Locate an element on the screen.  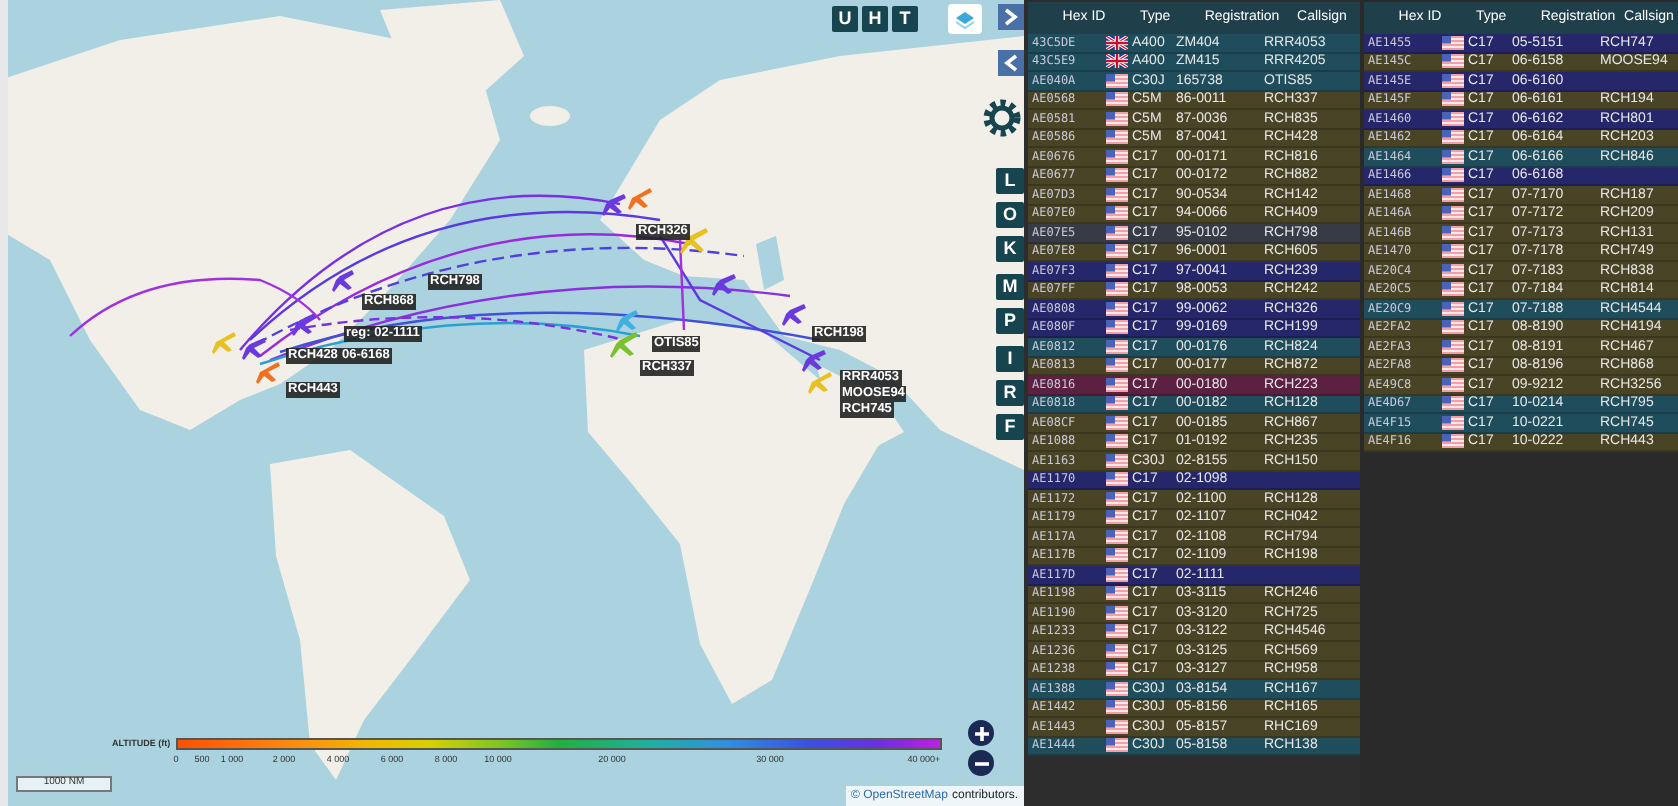
chevron-right-icon is located at coordinates (1011, 17).